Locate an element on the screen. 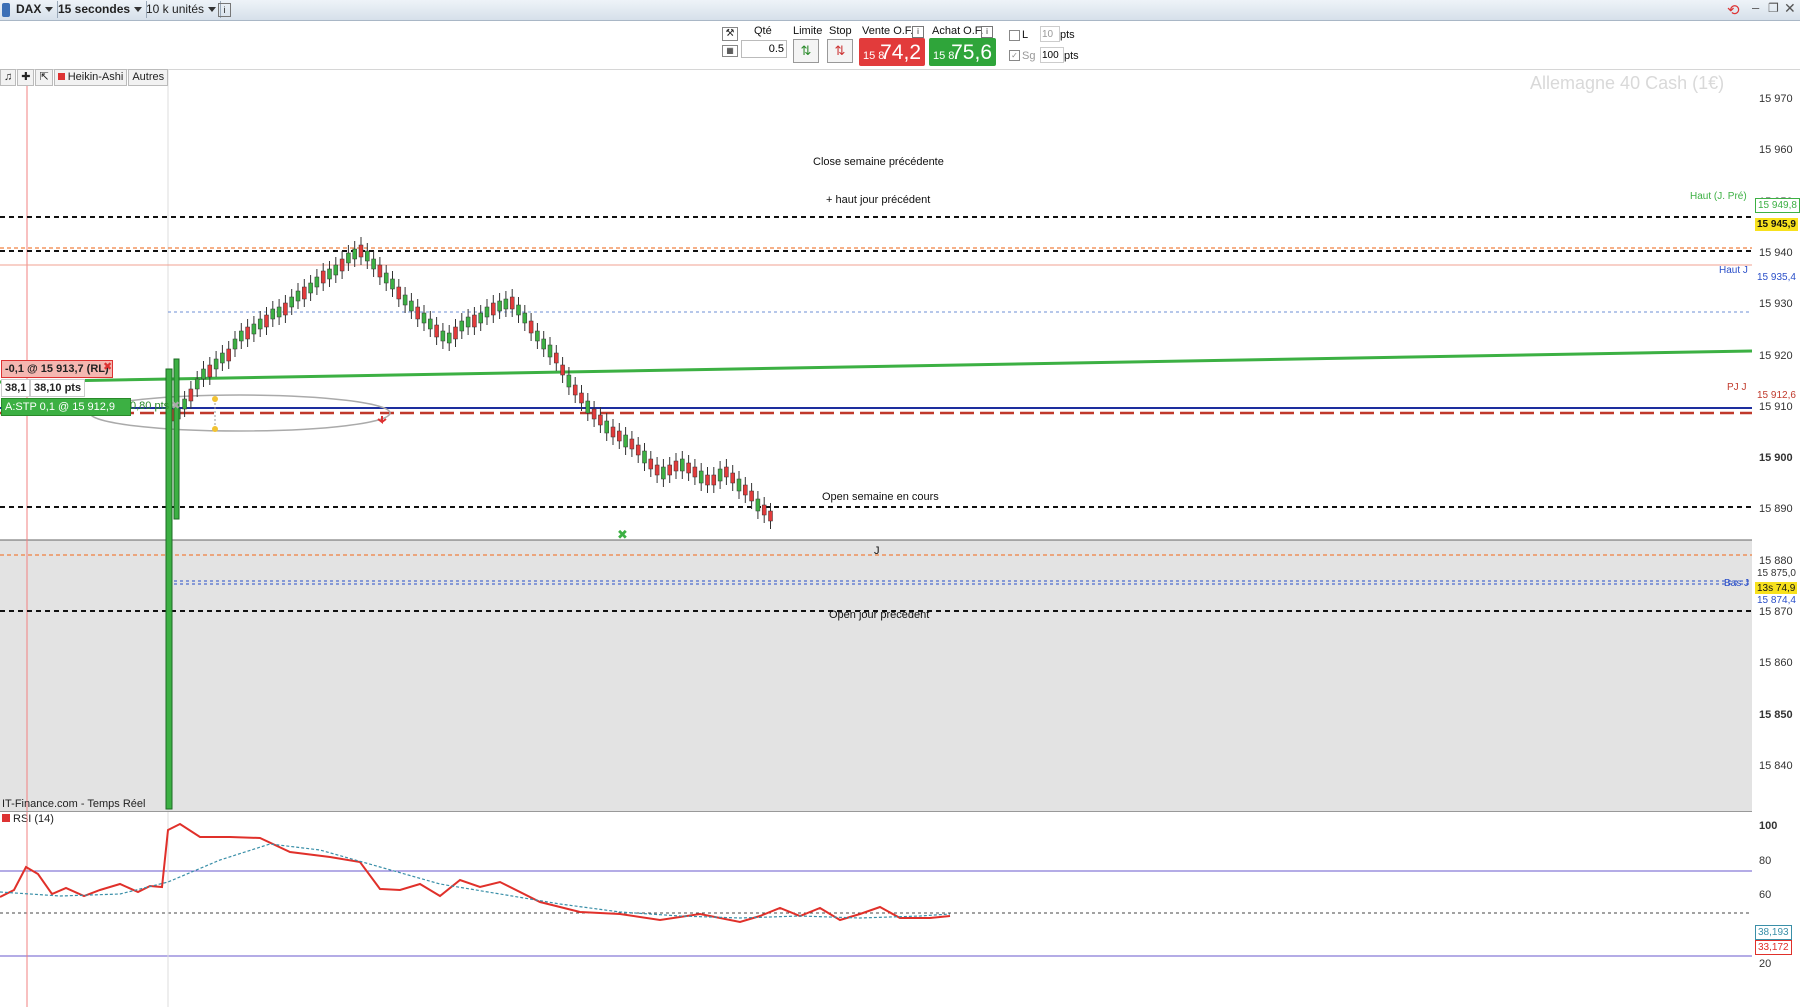  price-tick: 15 920 is located at coordinates (1776, 355).